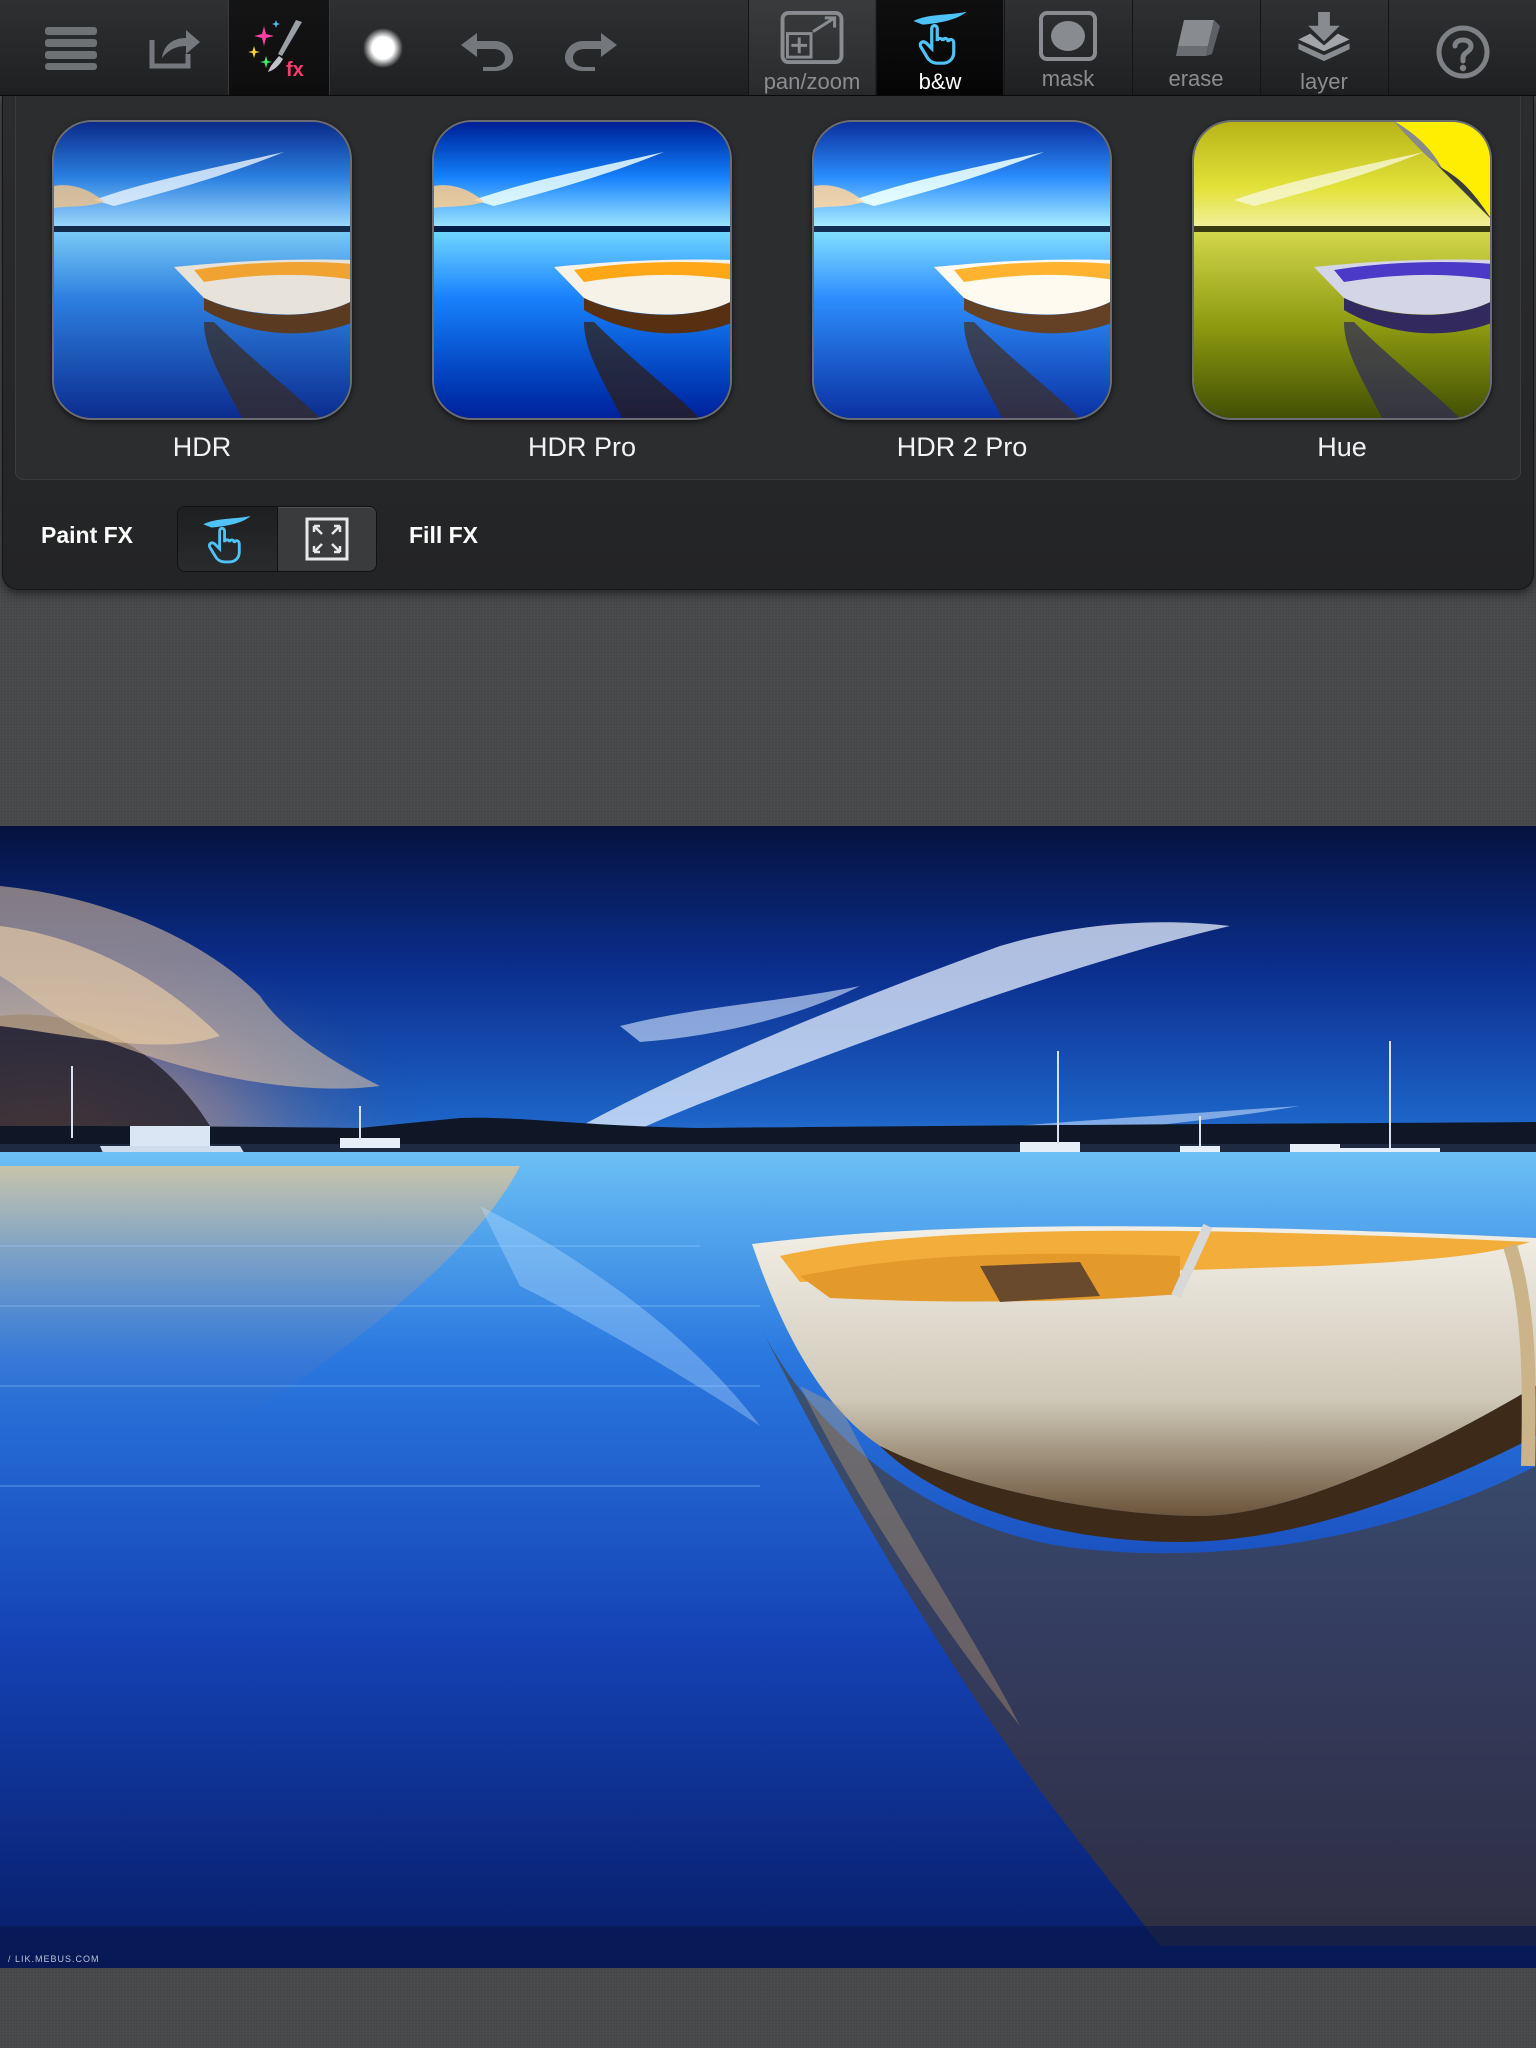  I want to click on mode-bw: b&w, so click(939, 47).